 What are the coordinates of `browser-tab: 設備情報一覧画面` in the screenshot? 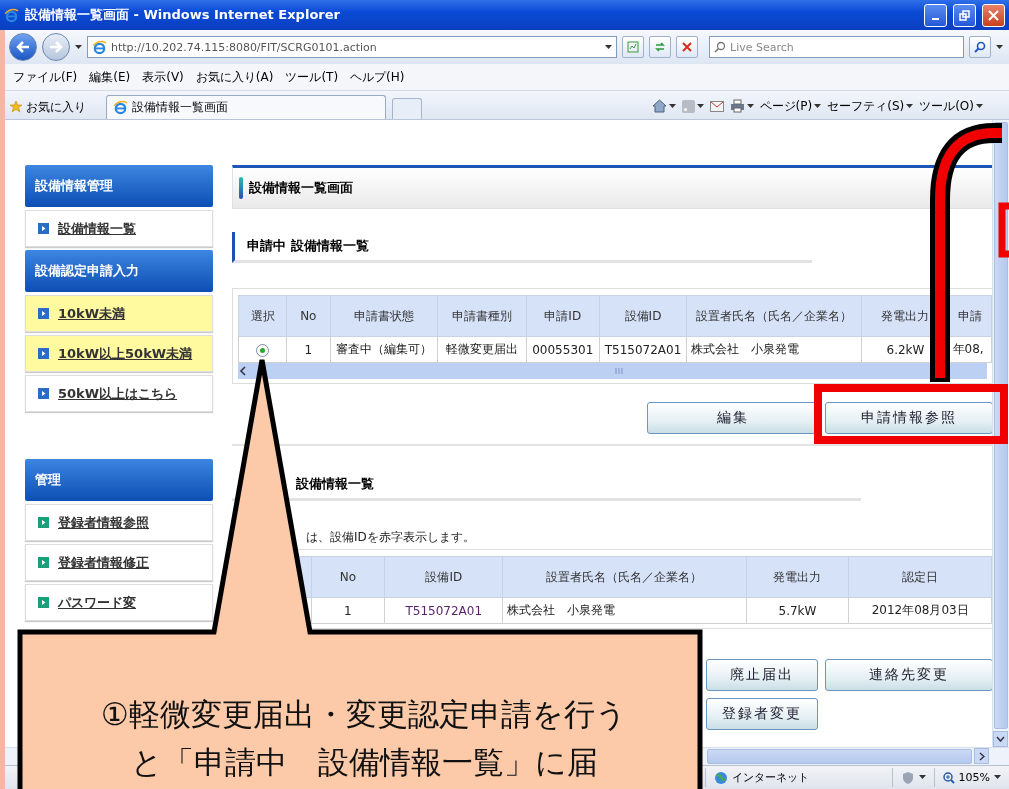 It's located at (246, 107).